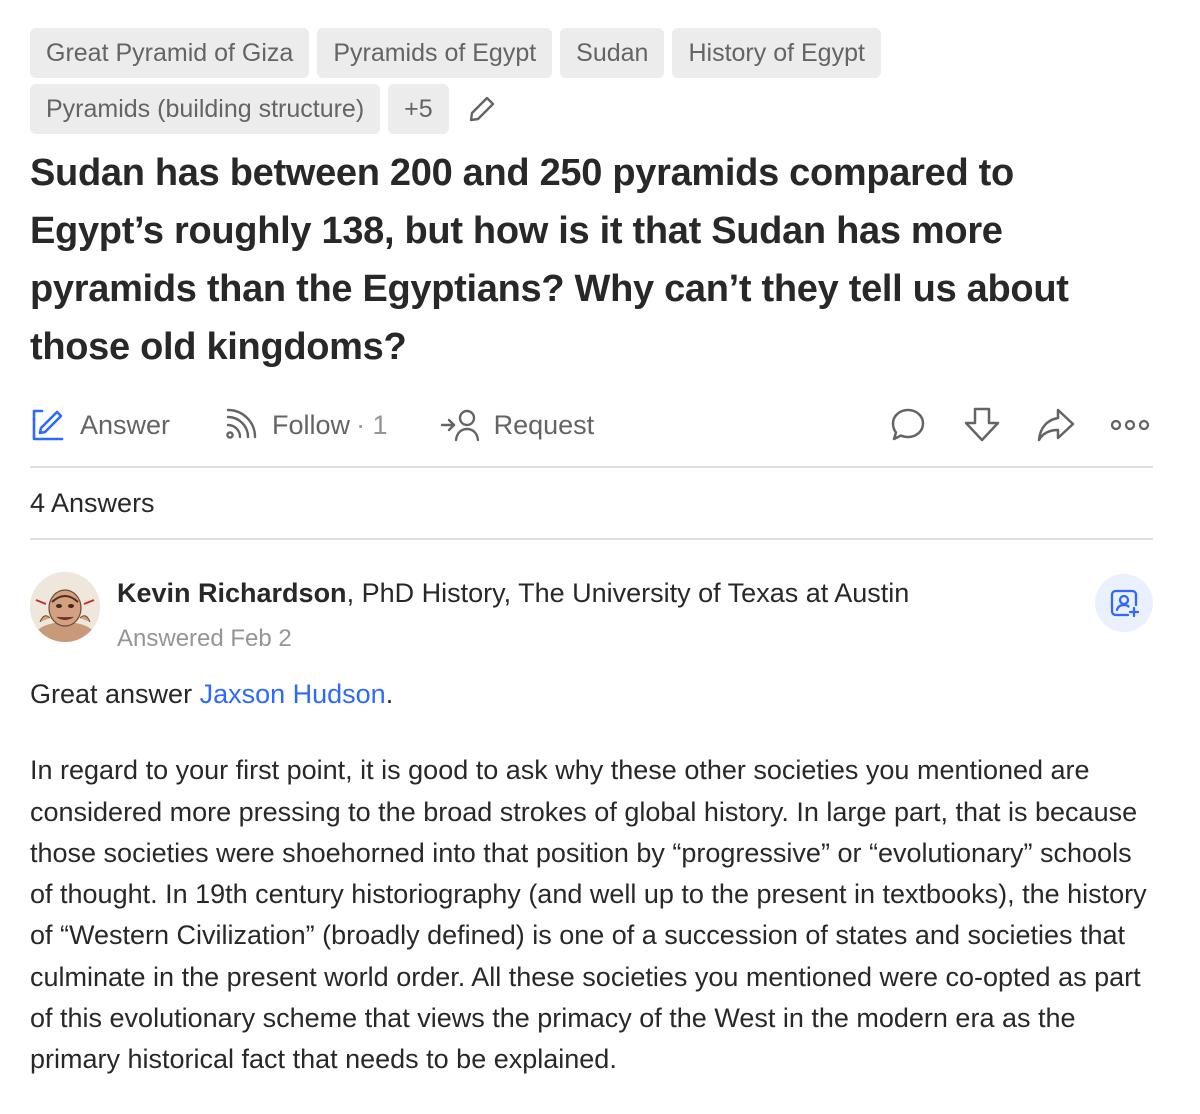  Describe the element at coordinates (311, 424) in the screenshot. I see `follow-label: Follow` at that location.